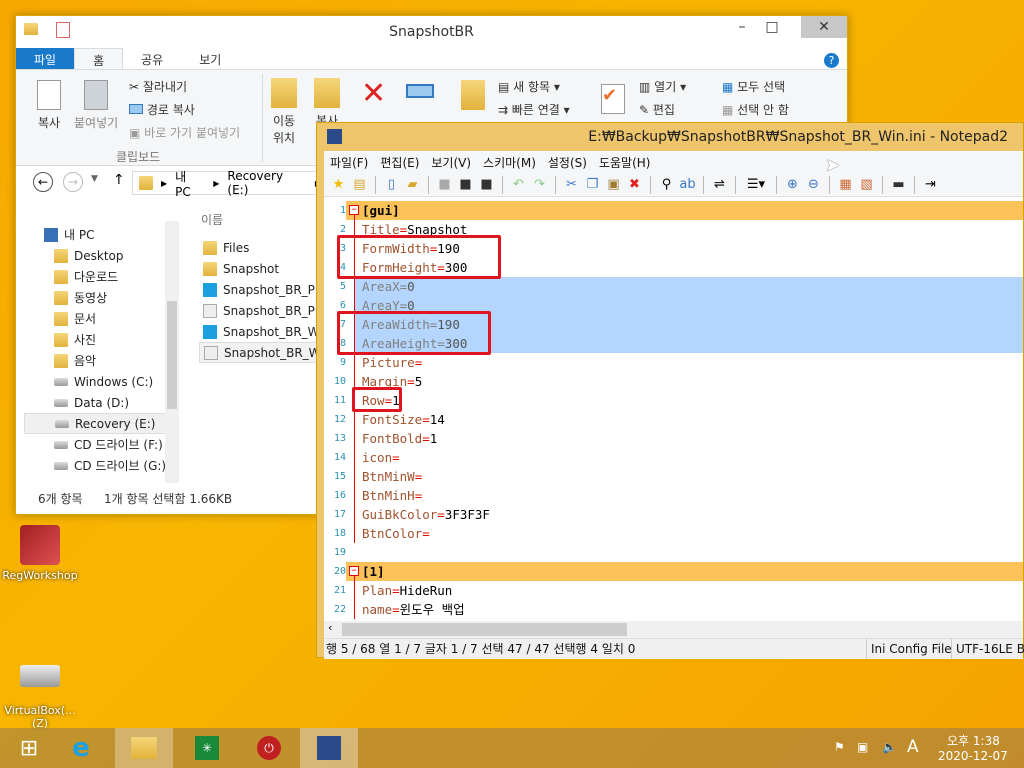 The width and height of the screenshot is (1024, 768). I want to click on code-line: 15 BtnMinW=, so click(673, 476).